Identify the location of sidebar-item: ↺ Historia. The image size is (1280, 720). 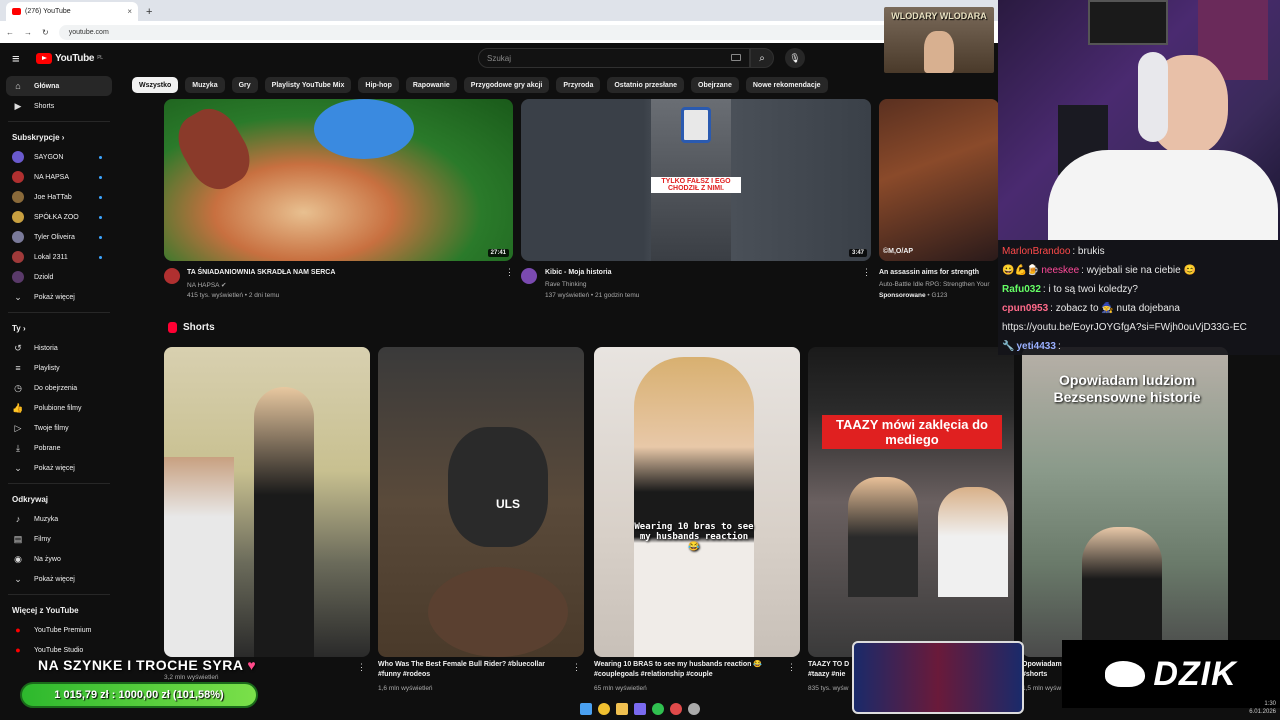
(59, 348).